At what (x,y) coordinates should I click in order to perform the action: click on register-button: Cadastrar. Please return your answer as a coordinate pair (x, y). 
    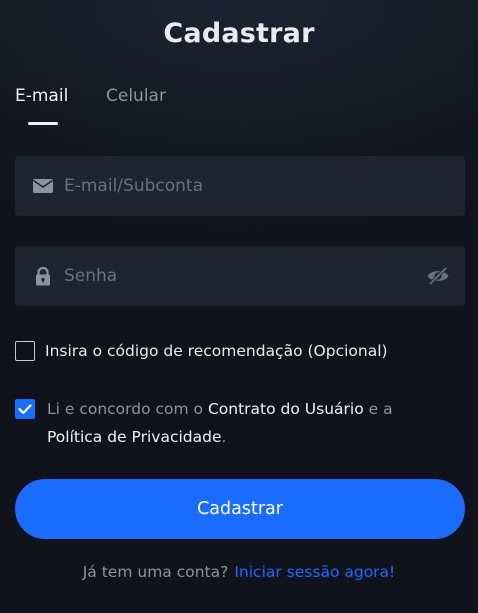
    Looking at the image, I should click on (240, 509).